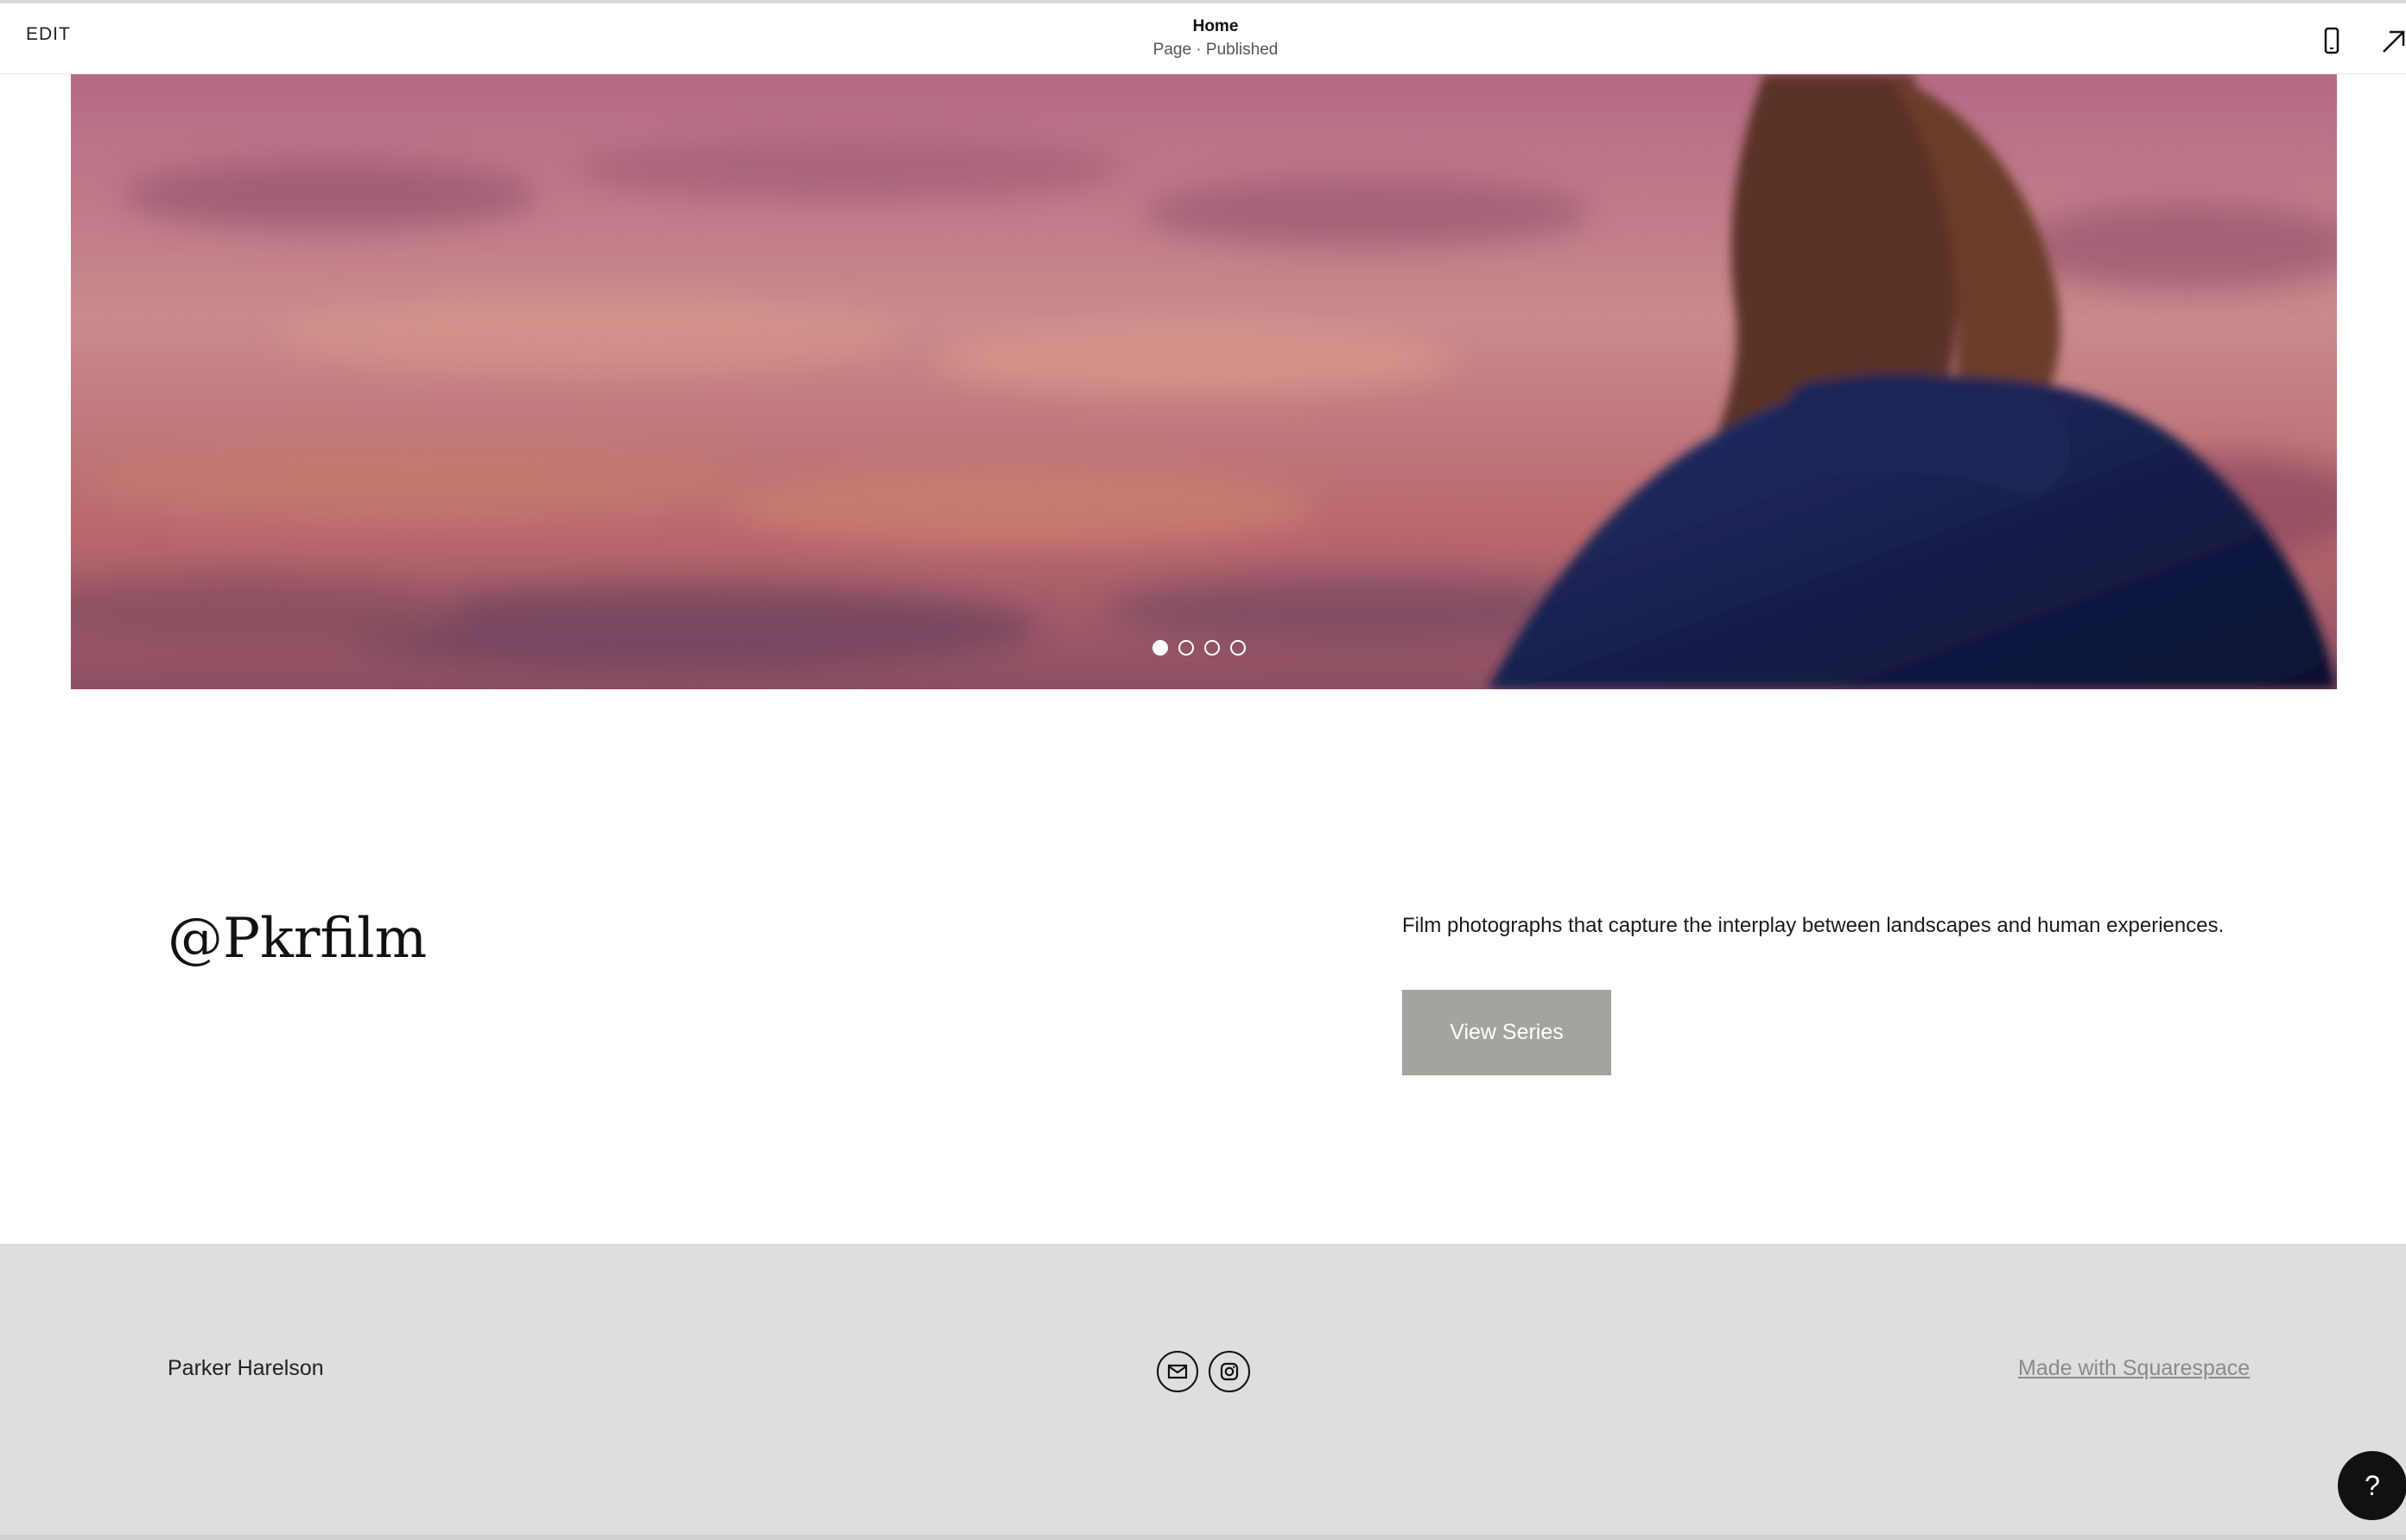 The height and width of the screenshot is (1540, 2406). What do you see at coordinates (2332, 42) in the screenshot?
I see `mobile-preview-icon` at bounding box center [2332, 42].